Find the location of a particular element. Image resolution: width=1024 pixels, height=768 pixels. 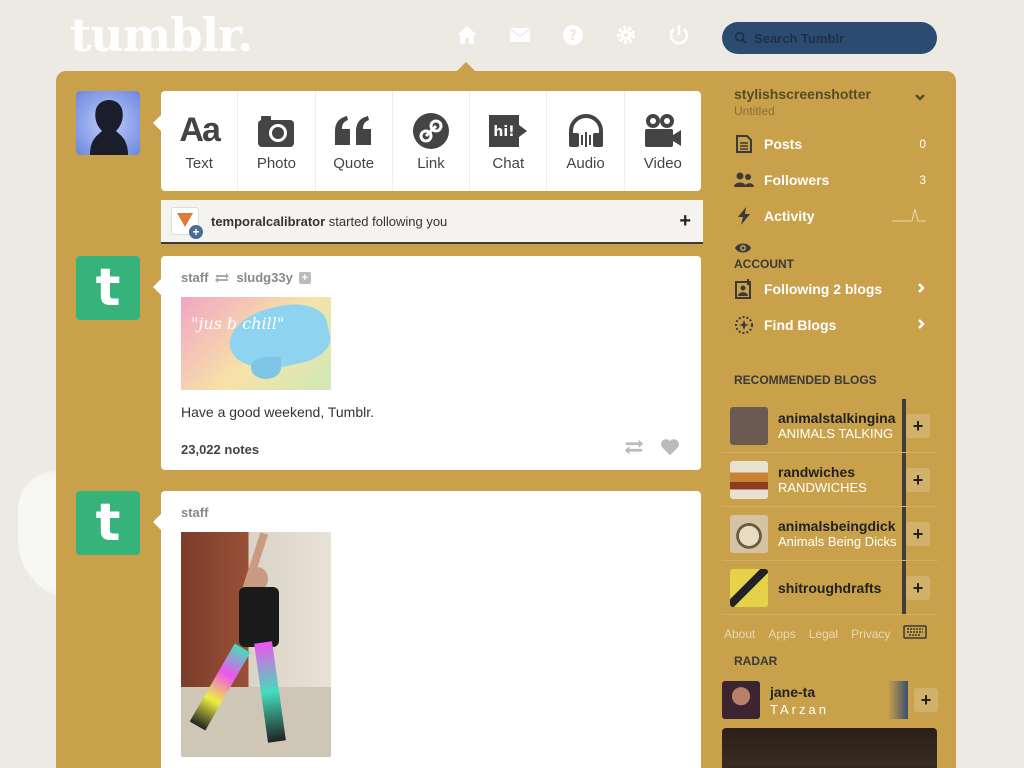

blog-title: Animals Being Dicks is located at coordinates (837, 541).